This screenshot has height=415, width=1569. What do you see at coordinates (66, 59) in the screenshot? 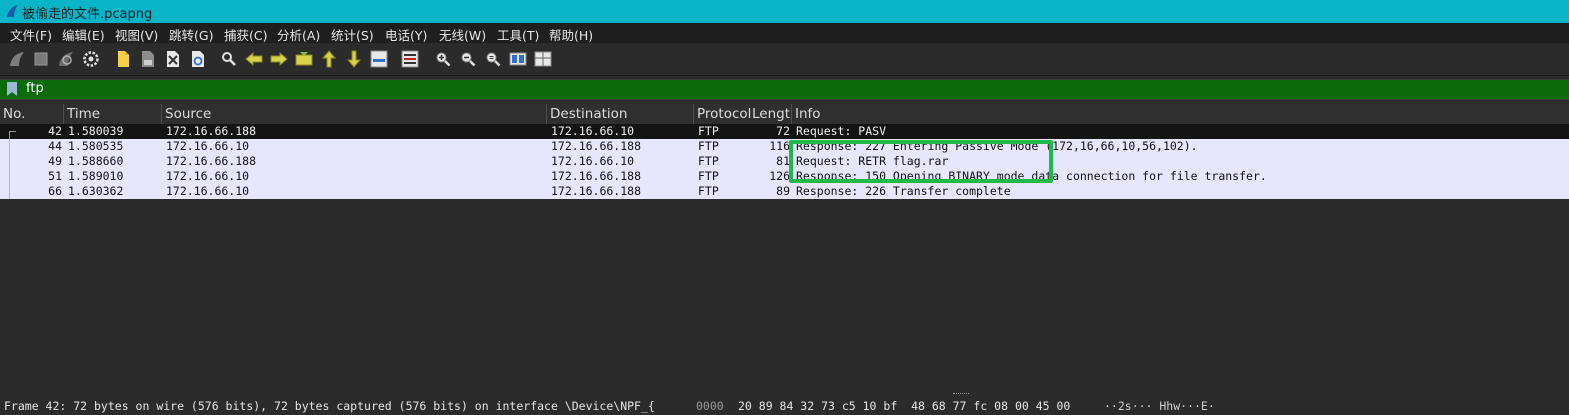
I see `restart-icon` at bounding box center [66, 59].